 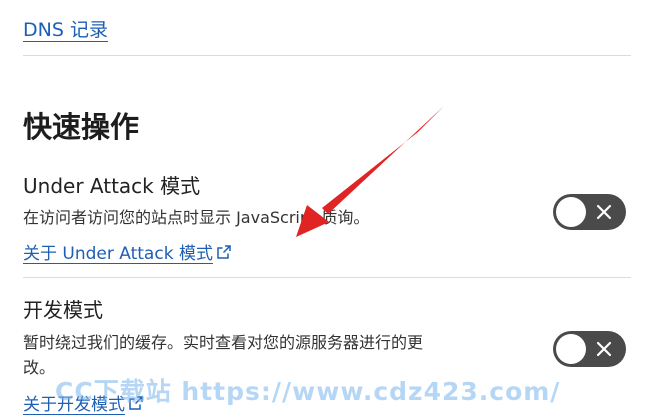 What do you see at coordinates (118, 254) in the screenshot?
I see `under-attack-link-label: 关于 Under Attack 模式` at bounding box center [118, 254].